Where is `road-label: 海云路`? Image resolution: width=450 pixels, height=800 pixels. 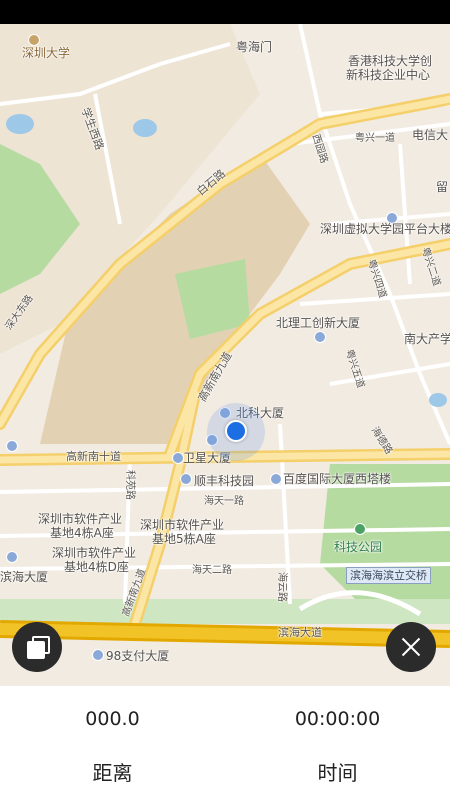 road-label: 海云路 is located at coordinates (281, 587).